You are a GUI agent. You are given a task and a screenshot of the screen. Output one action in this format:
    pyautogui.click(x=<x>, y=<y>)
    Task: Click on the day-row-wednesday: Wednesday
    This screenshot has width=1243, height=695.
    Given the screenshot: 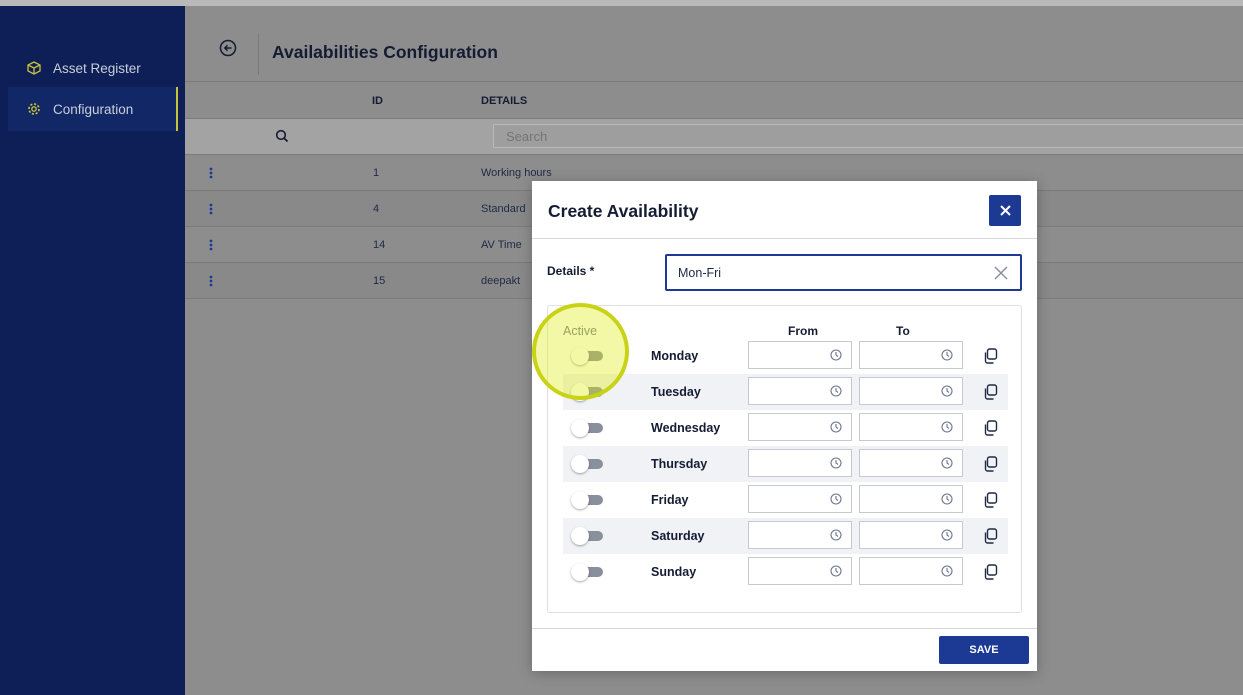 What is the action you would take?
    pyautogui.click(x=785, y=428)
    